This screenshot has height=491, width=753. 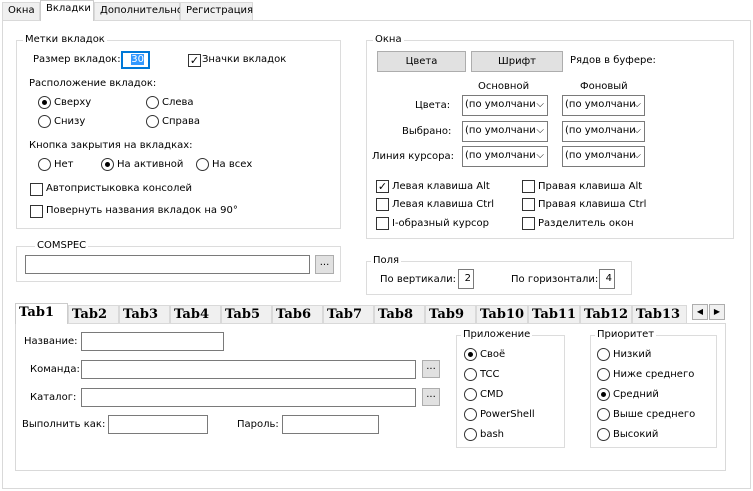 What do you see at coordinates (216, 11) in the screenshot?
I see `tab-registration: Регистрация` at bounding box center [216, 11].